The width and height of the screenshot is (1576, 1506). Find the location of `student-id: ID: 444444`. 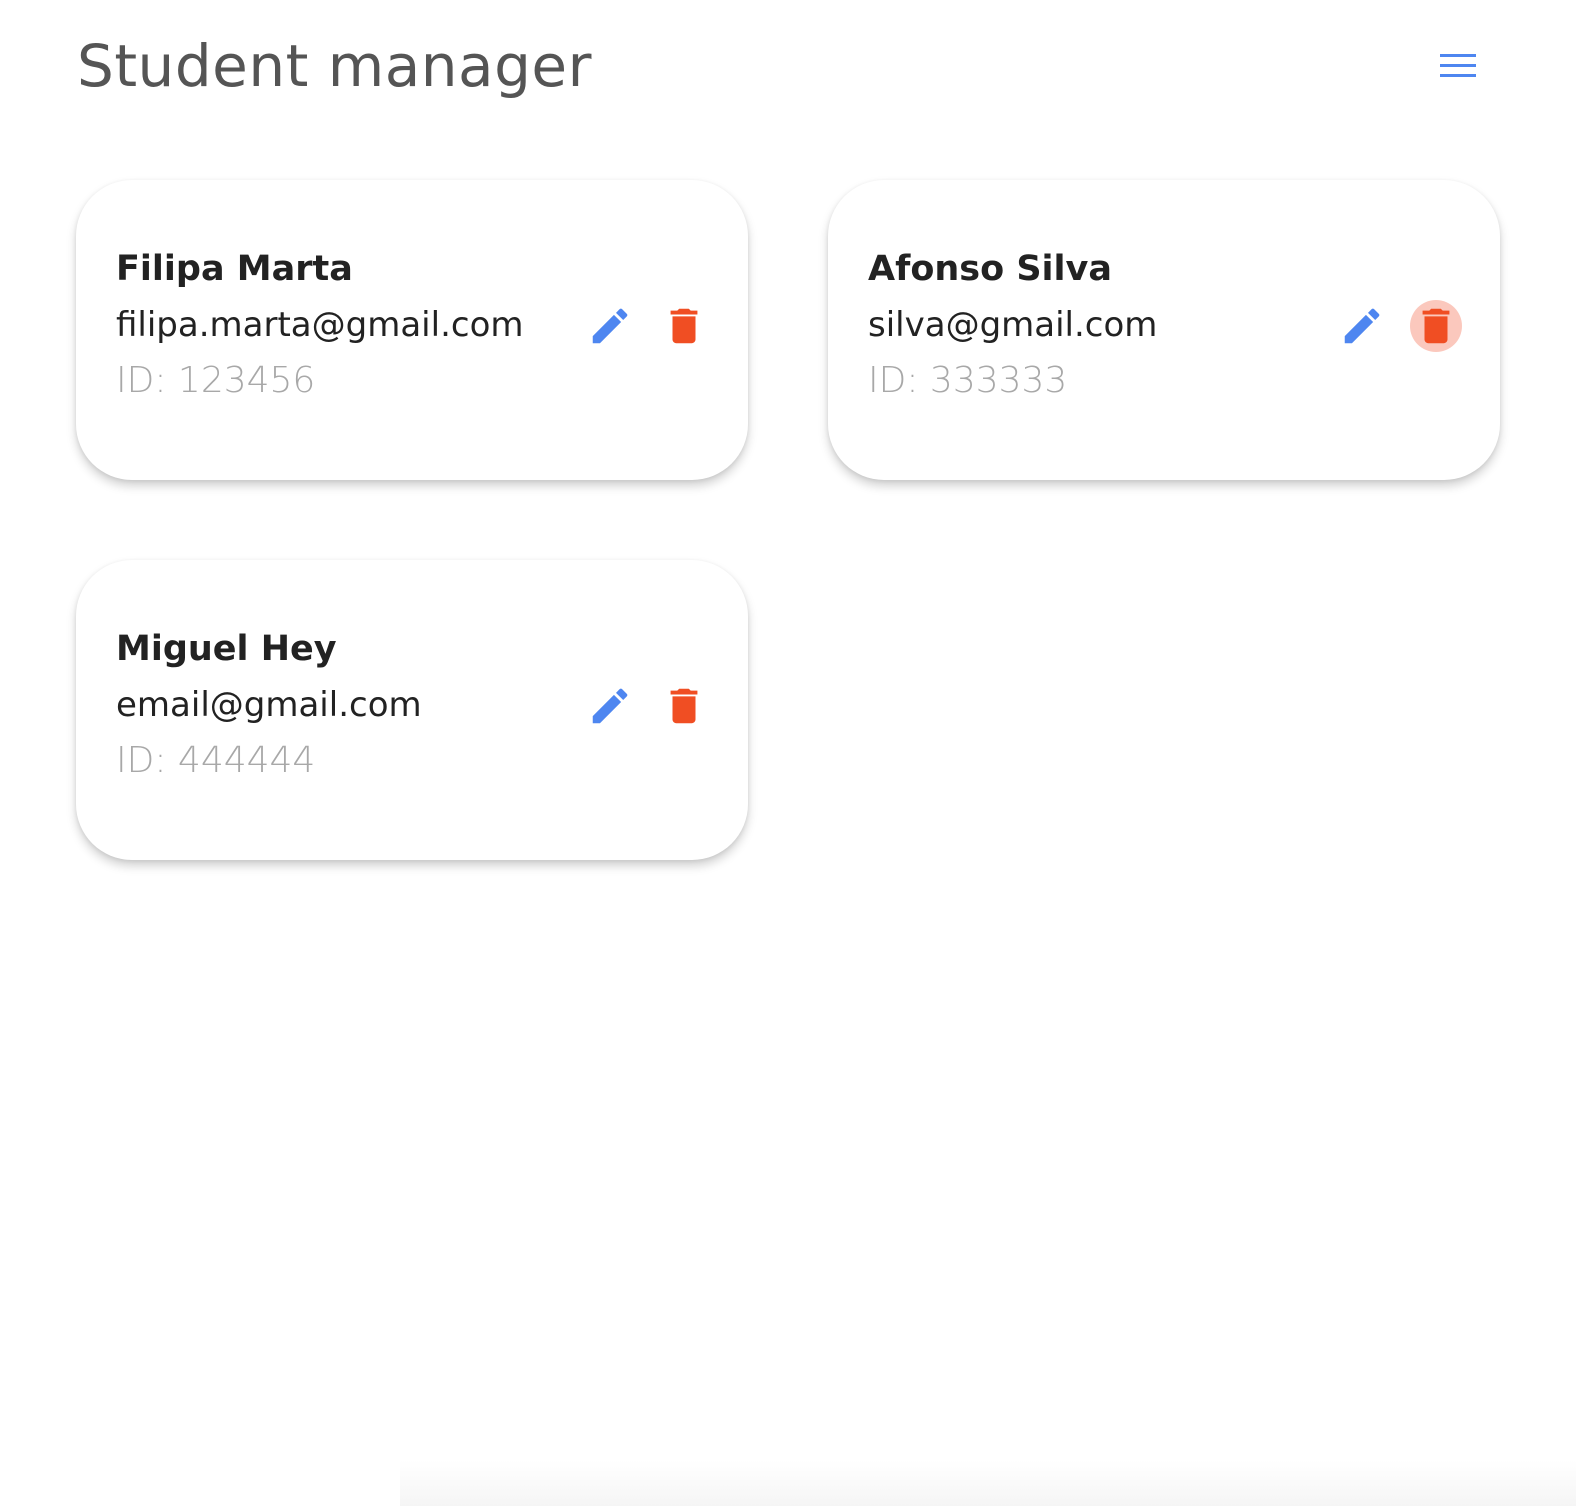

student-id: ID: 444444 is located at coordinates (216, 760).